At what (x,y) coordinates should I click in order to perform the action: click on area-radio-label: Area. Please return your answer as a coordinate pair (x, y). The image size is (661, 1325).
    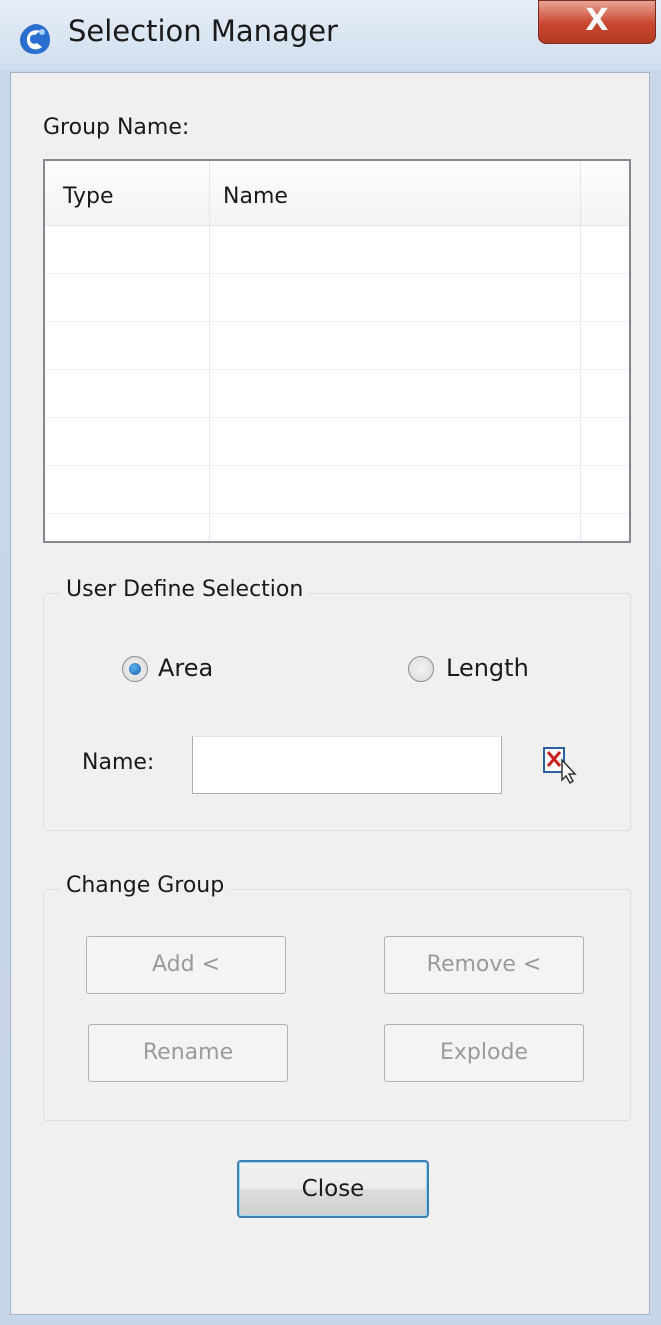
    Looking at the image, I should click on (185, 668).